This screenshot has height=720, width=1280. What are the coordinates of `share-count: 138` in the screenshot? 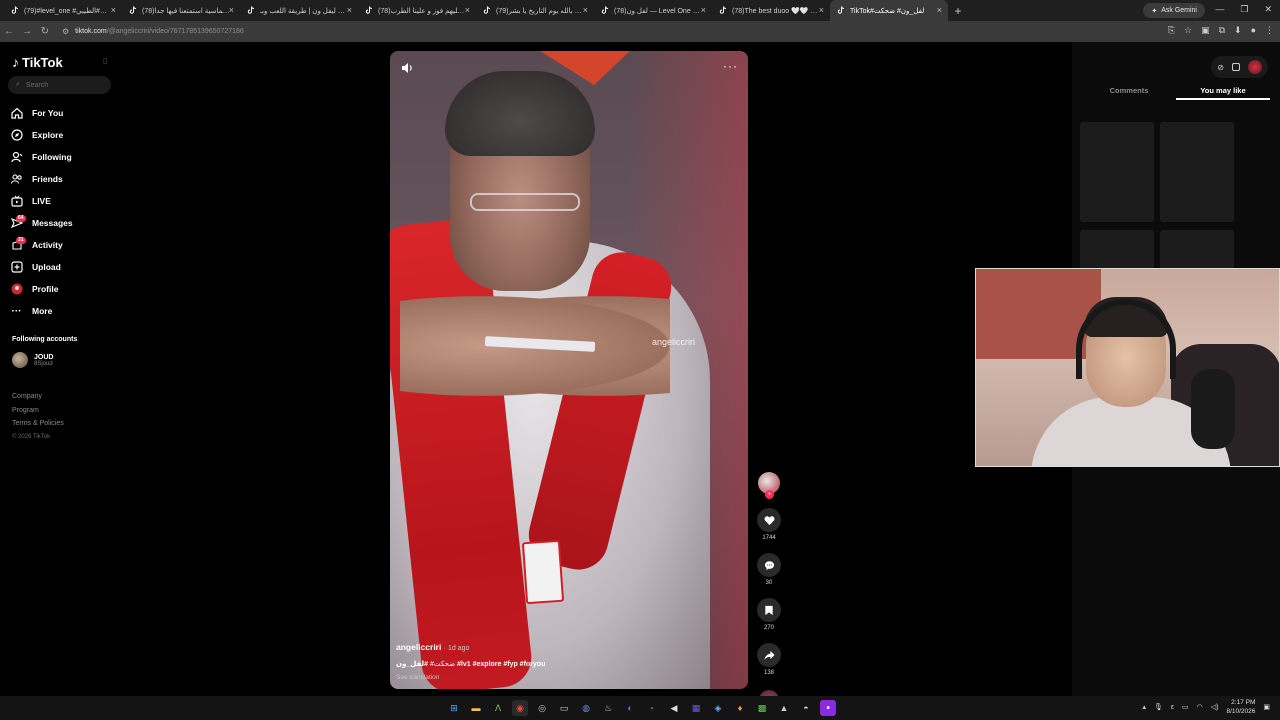 It's located at (768, 673).